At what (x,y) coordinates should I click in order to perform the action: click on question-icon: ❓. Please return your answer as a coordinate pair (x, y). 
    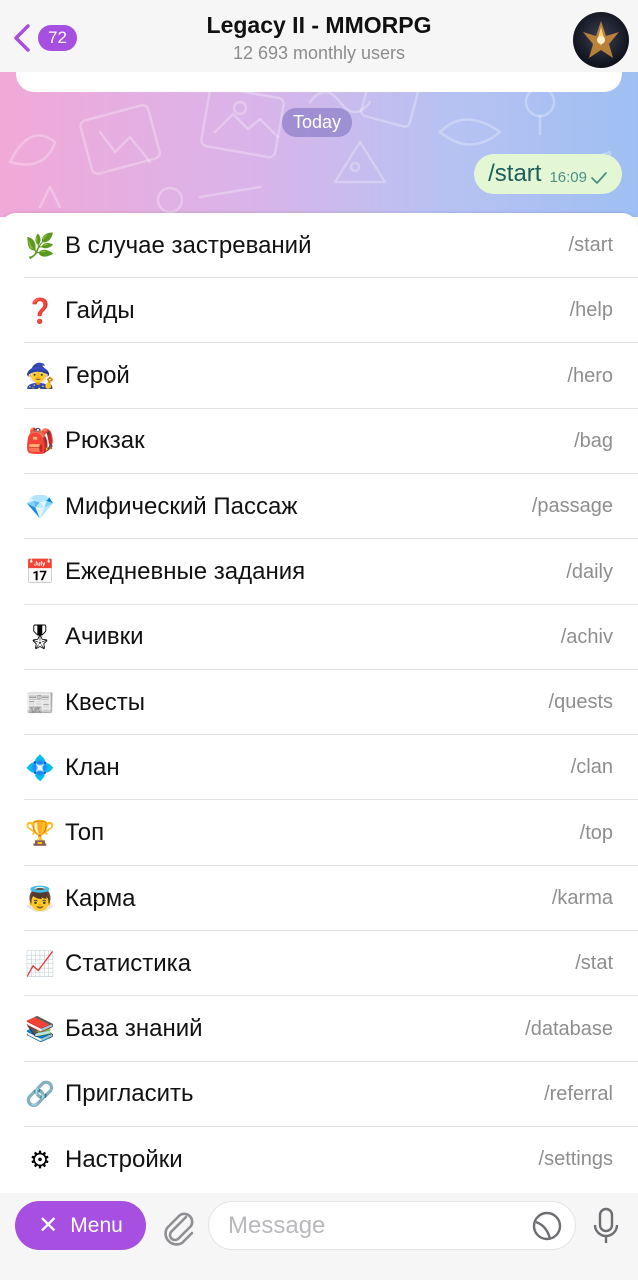
    Looking at the image, I should click on (40, 310).